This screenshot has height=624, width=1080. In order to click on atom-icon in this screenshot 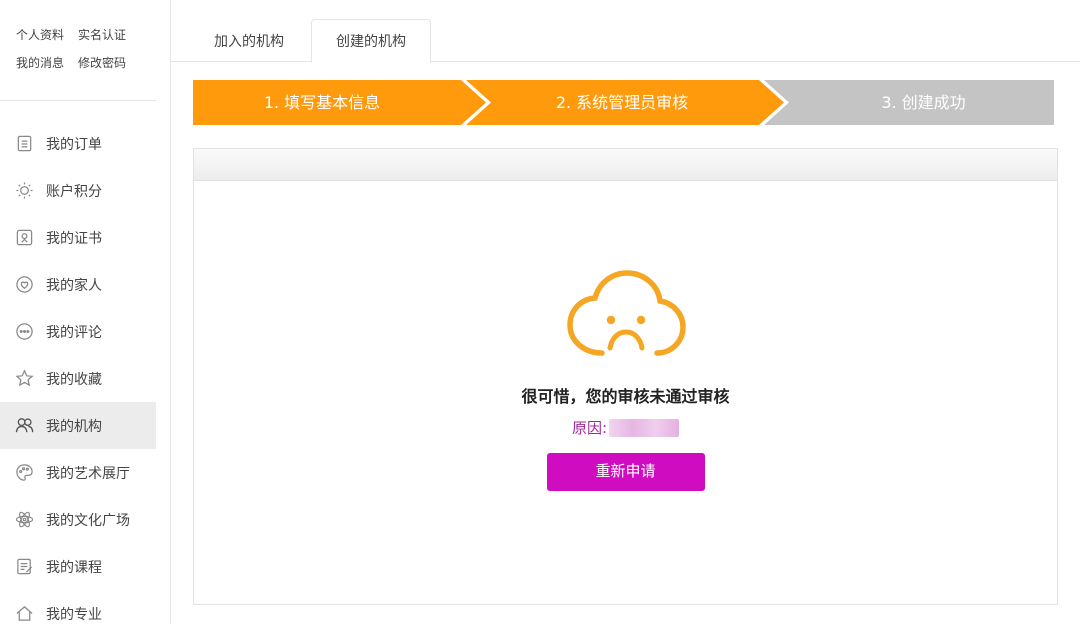, I will do `click(24, 520)`.